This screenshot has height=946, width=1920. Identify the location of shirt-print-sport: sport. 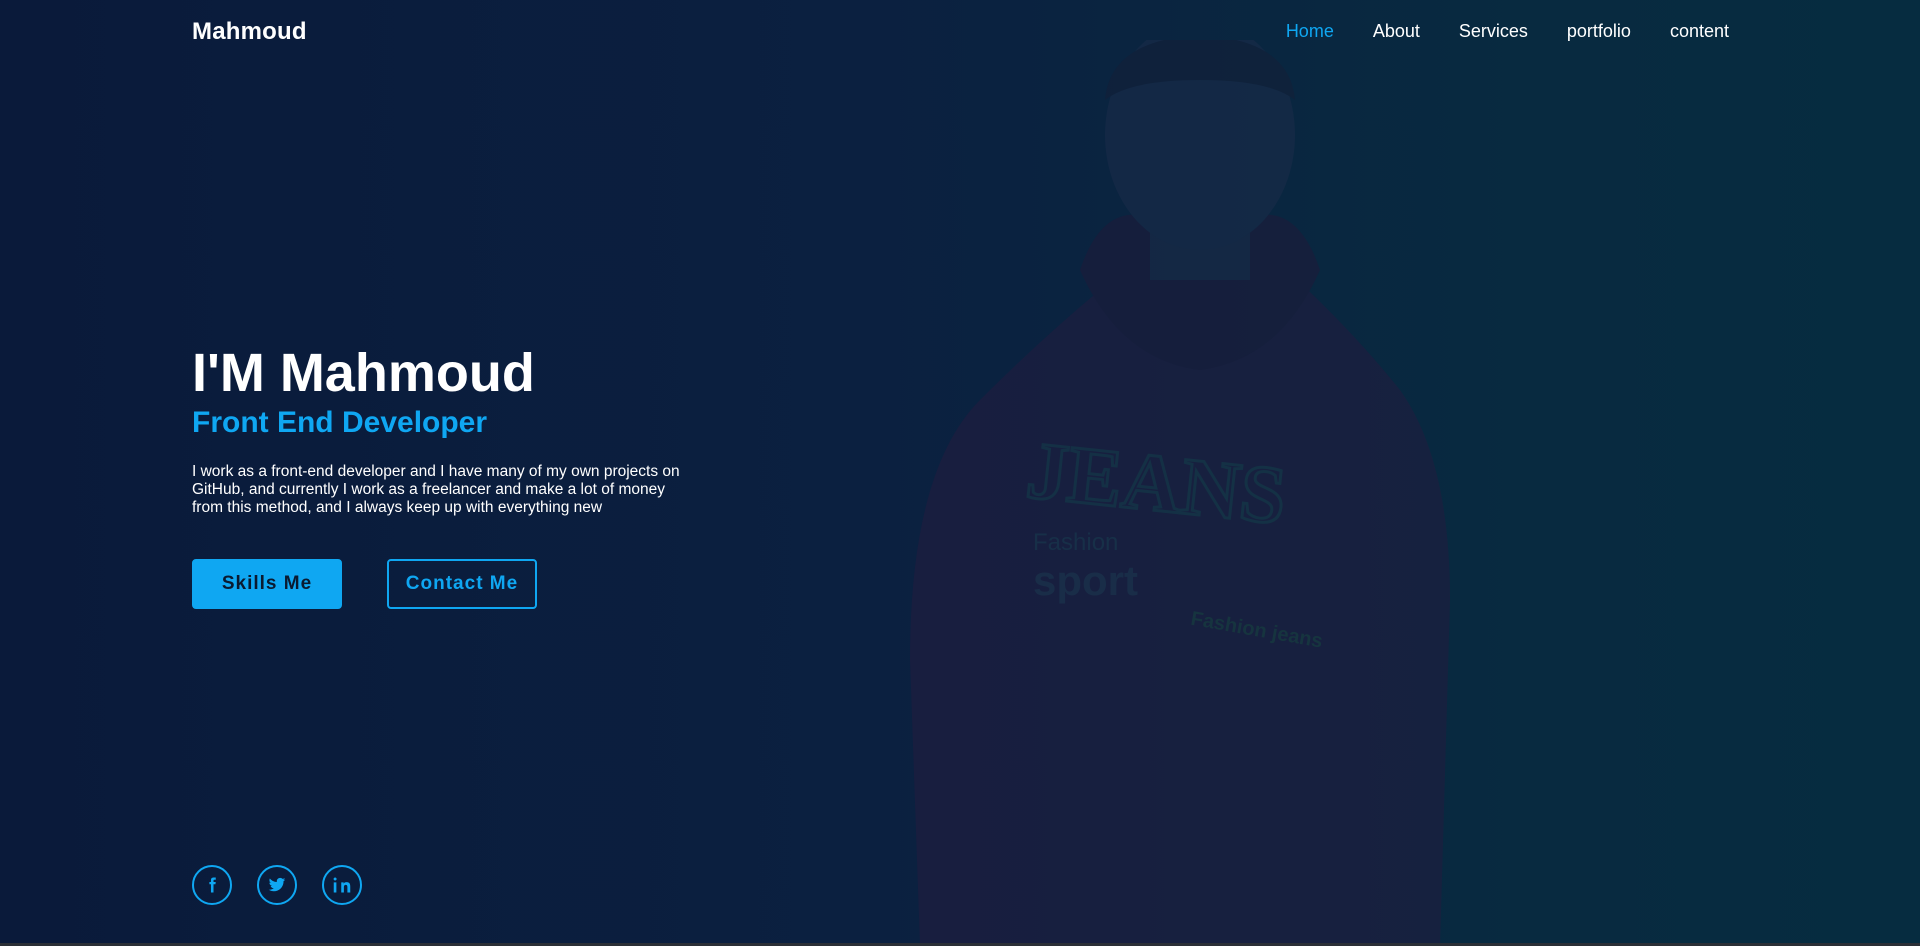
(1085, 580).